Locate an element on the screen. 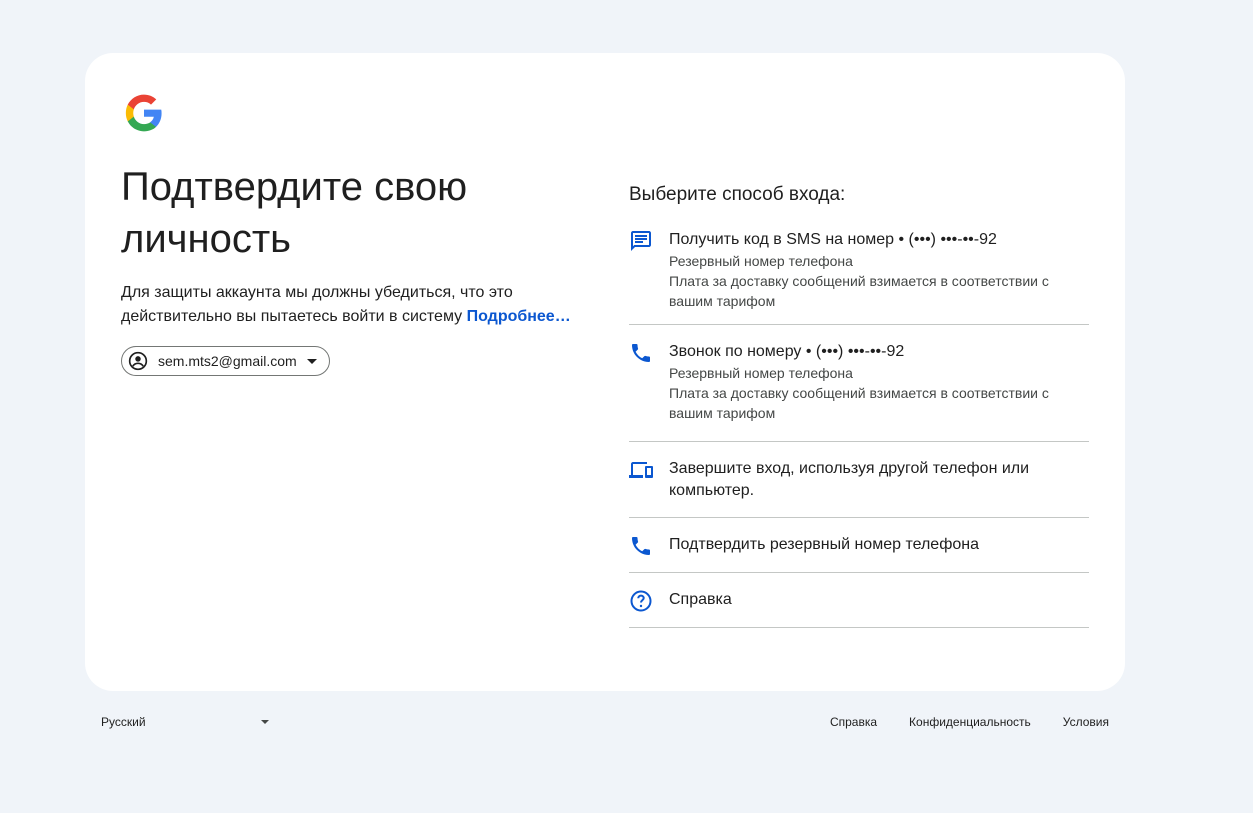  footer-links: Справка Конфиденциальность Условия is located at coordinates (969, 722).